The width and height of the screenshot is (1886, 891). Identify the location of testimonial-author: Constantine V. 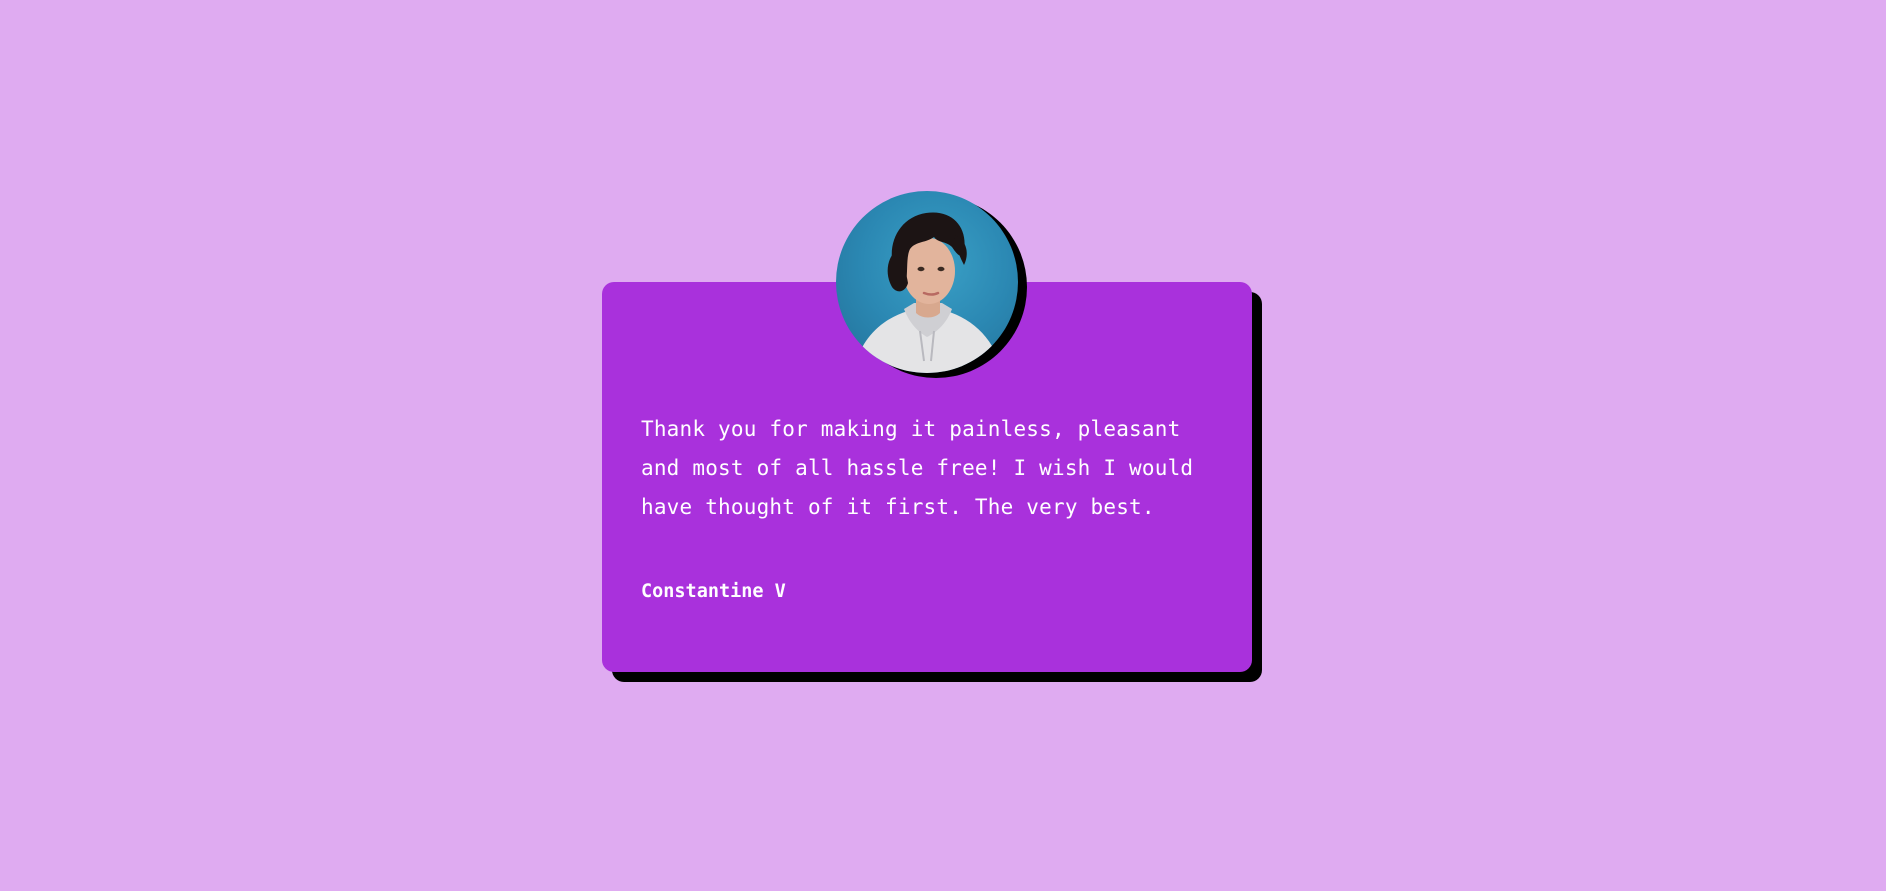
(713, 591).